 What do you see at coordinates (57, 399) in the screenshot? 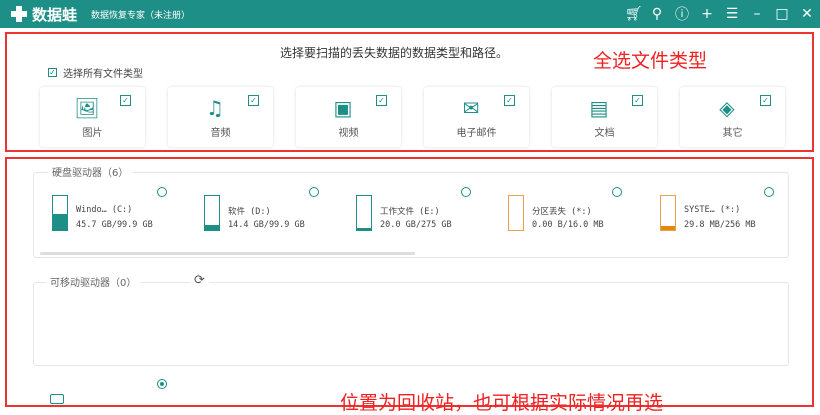
I see `recycle-bin-icon` at bounding box center [57, 399].